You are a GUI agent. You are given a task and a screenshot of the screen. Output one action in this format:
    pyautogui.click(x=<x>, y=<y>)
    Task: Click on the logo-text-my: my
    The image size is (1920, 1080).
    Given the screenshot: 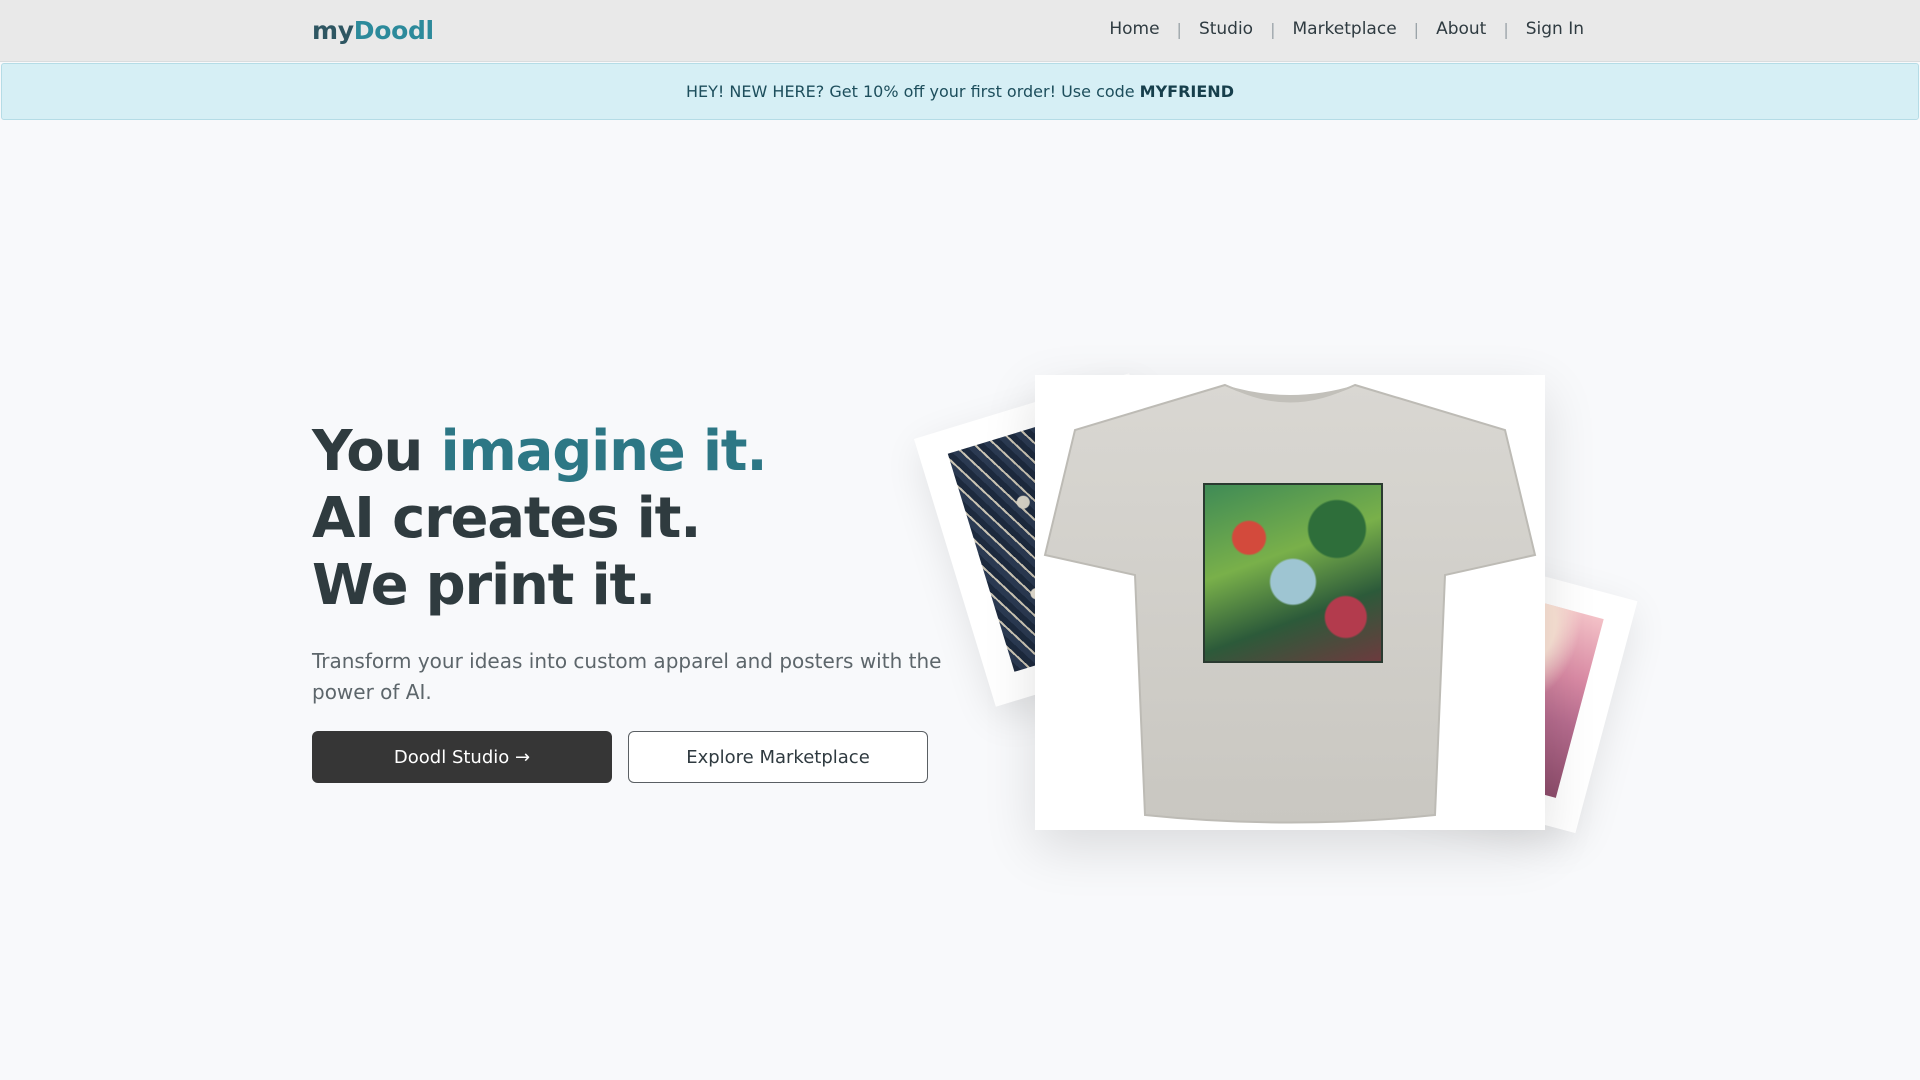 What is the action you would take?
    pyautogui.click(x=333, y=30)
    